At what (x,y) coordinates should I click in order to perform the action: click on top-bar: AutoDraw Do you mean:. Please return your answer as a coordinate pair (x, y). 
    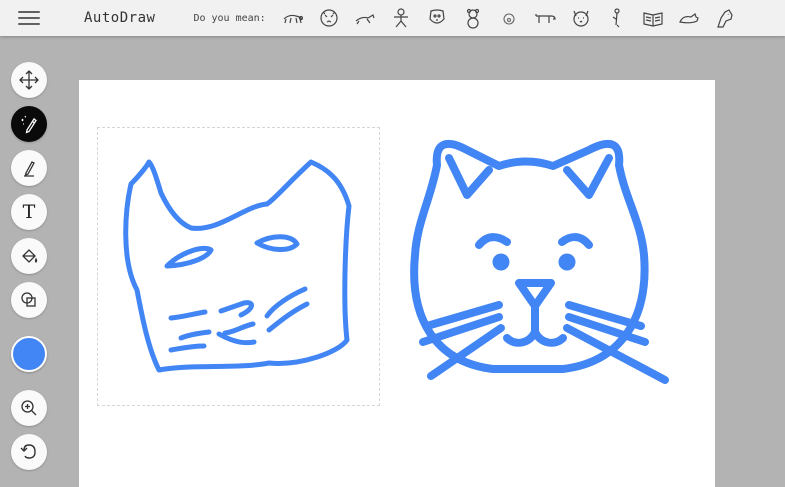
    Looking at the image, I should click on (392, 18).